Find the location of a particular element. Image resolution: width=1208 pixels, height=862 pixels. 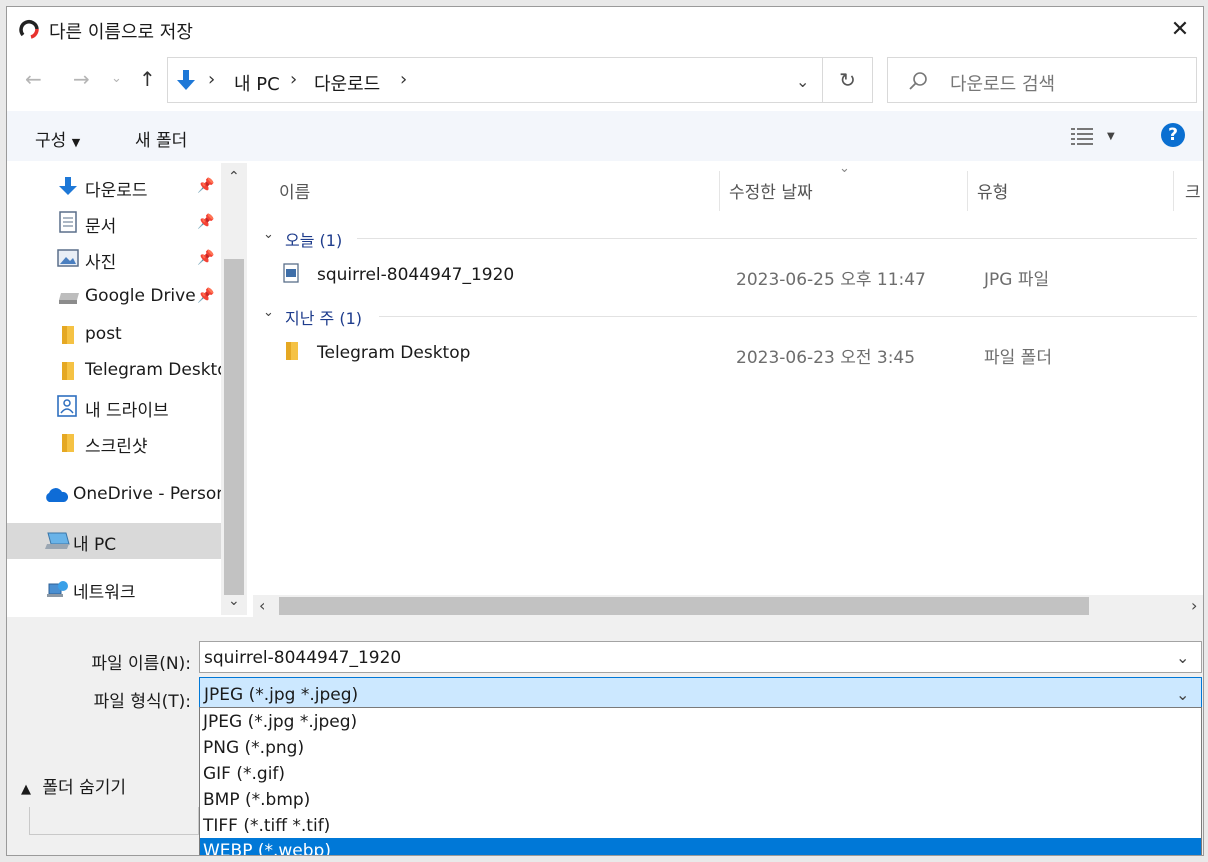

nav-item-label: post is located at coordinates (103, 334).